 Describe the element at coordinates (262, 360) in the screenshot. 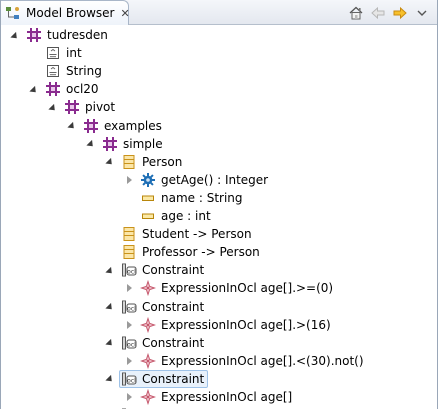

I see `tree-node-label: ExpressionInOcl age[].<(30).not()` at that location.